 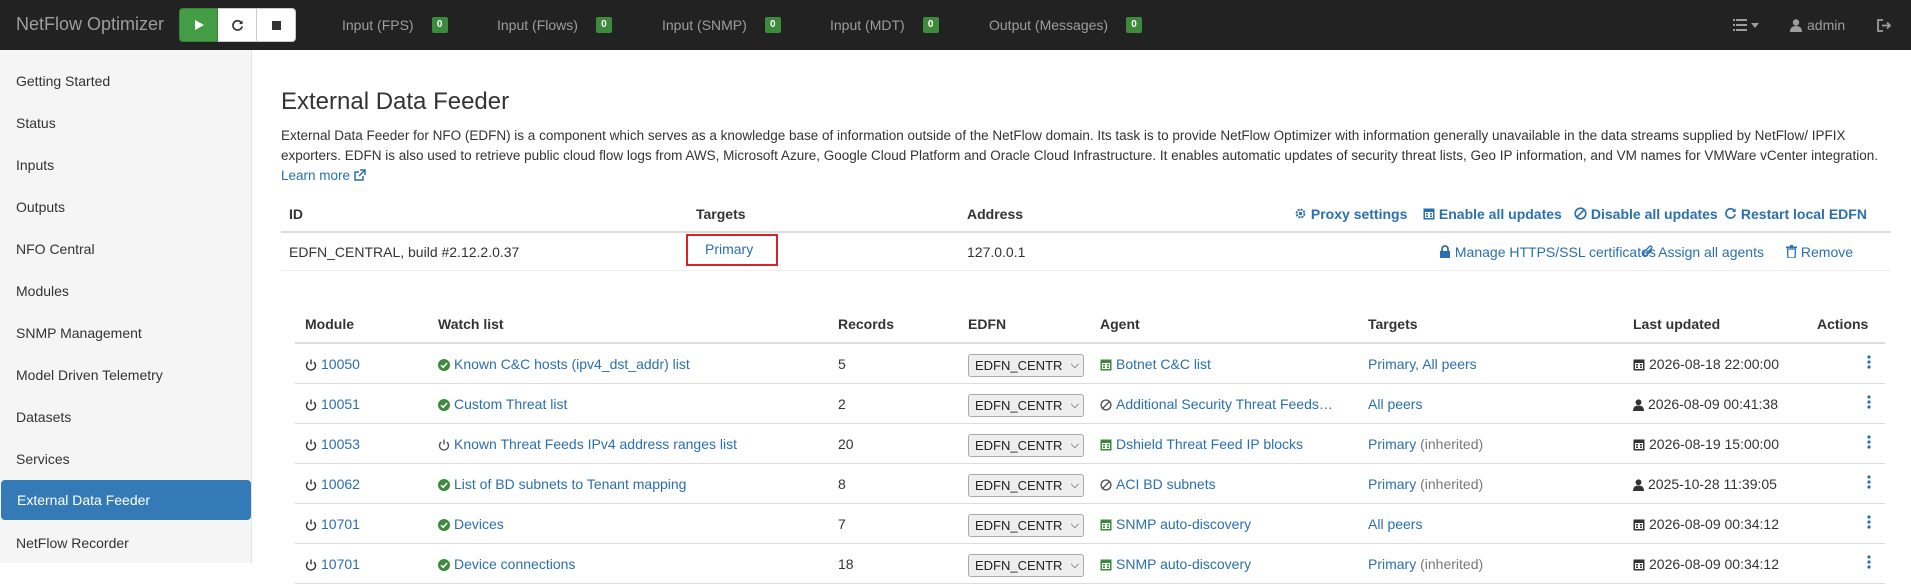 What do you see at coordinates (721, 25) in the screenshot?
I see `nav-stat-input-snmp: Input (SNMP) 0` at bounding box center [721, 25].